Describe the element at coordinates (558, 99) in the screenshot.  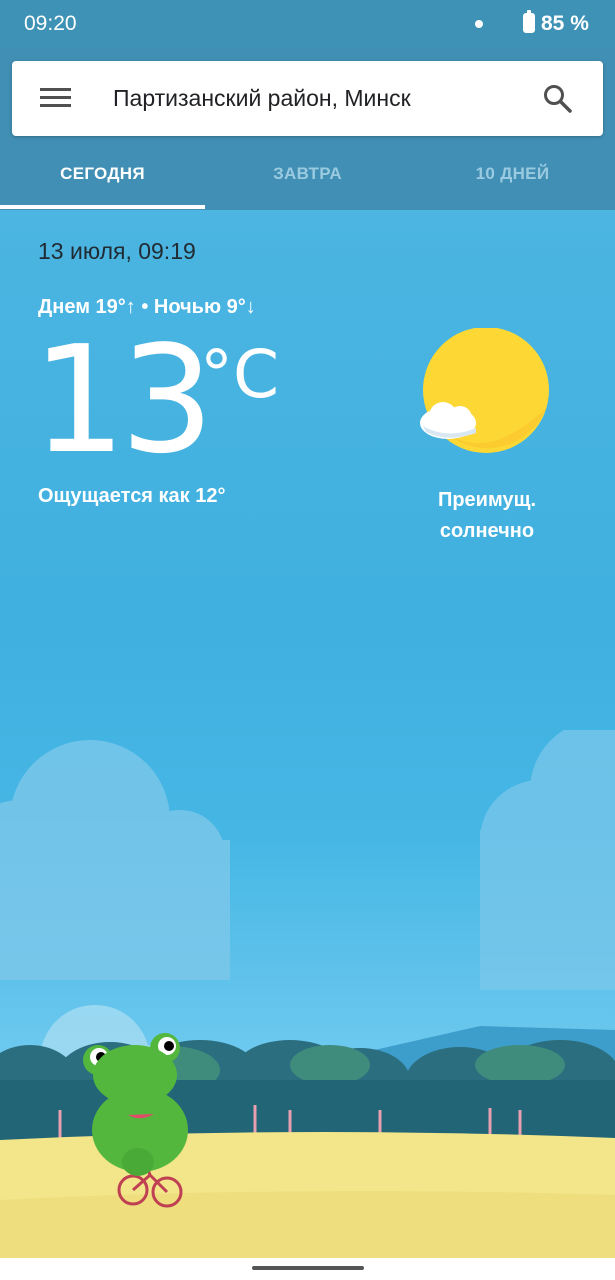
I see `search-icon` at that location.